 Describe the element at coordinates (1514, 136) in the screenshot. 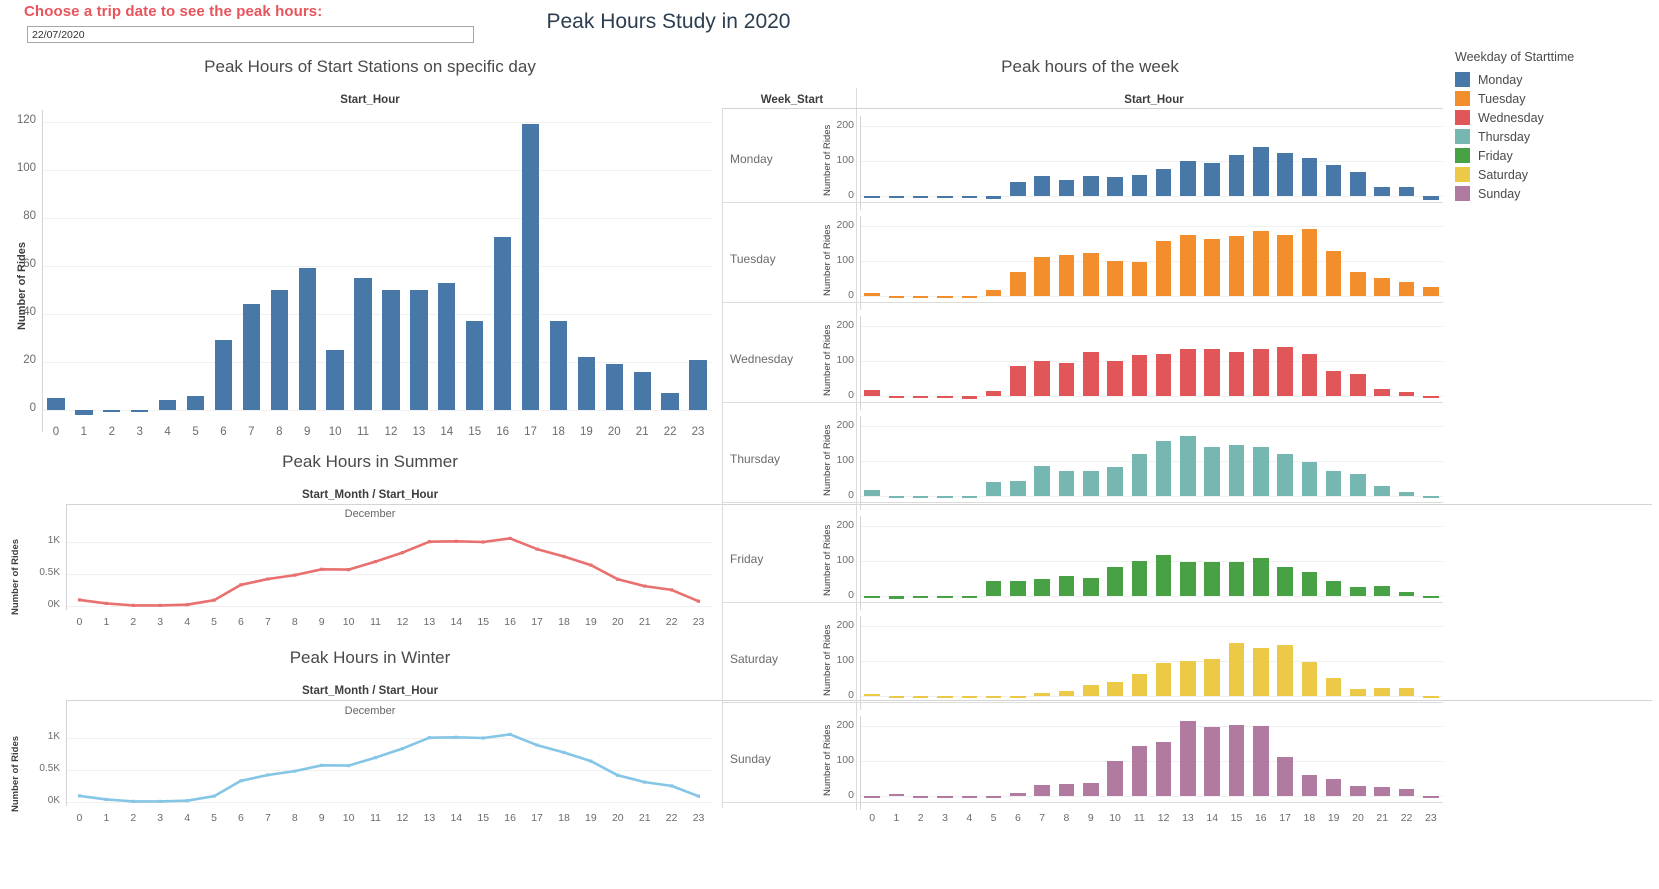

I see `legend-item-thursday: Thursday` at that location.